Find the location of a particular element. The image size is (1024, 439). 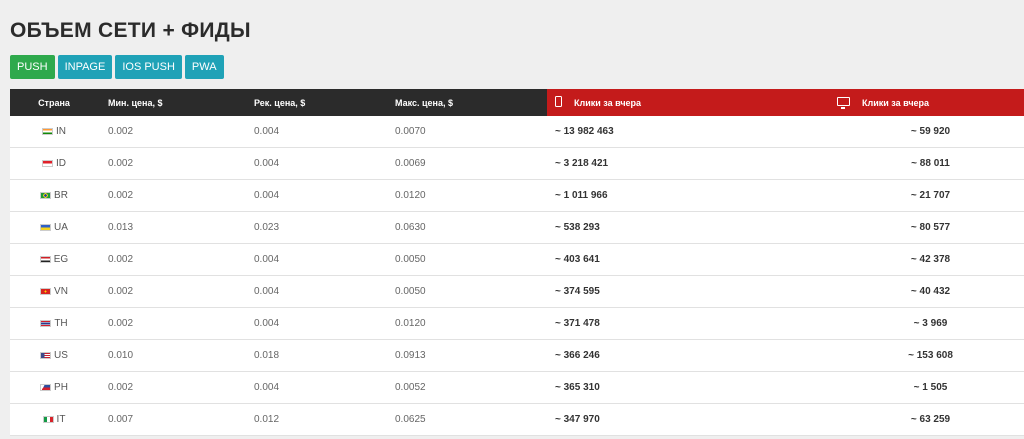

min-price-cell: 0.013 is located at coordinates (121, 227).